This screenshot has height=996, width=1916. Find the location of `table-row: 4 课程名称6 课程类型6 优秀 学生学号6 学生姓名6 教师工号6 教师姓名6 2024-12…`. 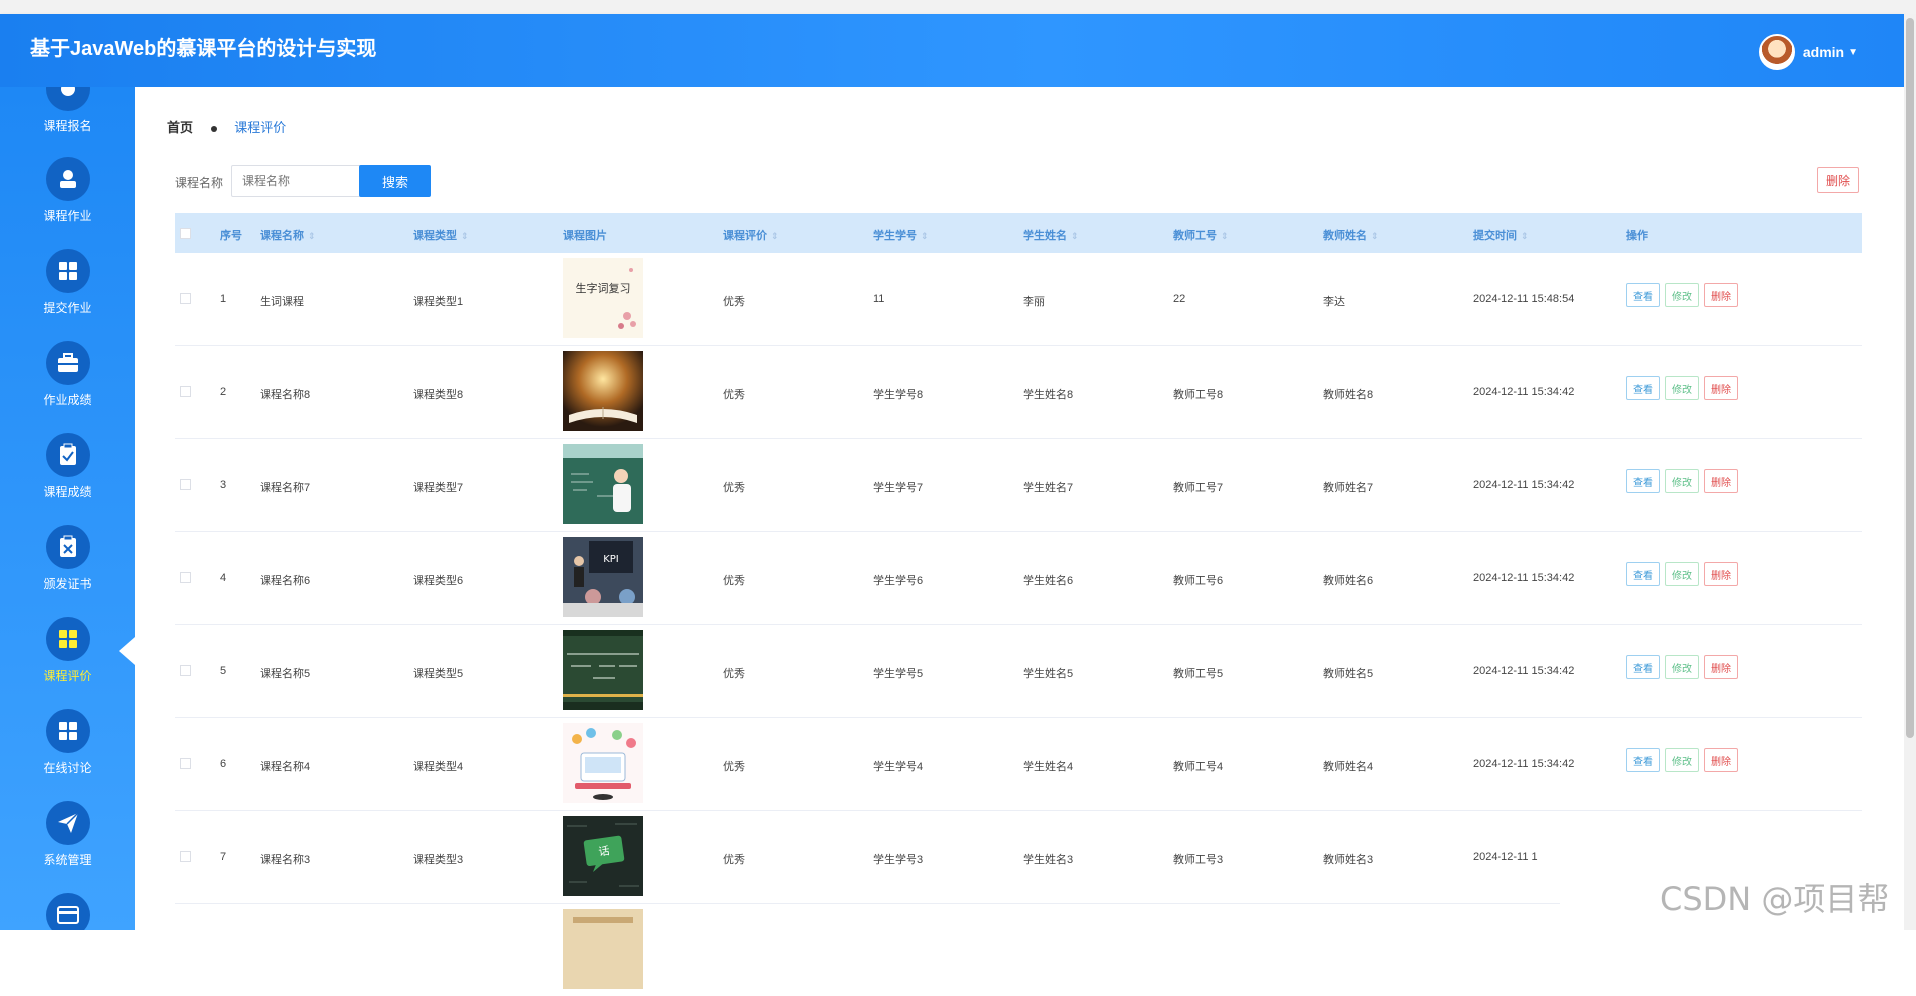

table-row: 4 课程名称6 课程类型6 优秀 学生学号6 学生姓名6 教师工号6 教师姓名6 2024-12… is located at coordinates (1018, 578).